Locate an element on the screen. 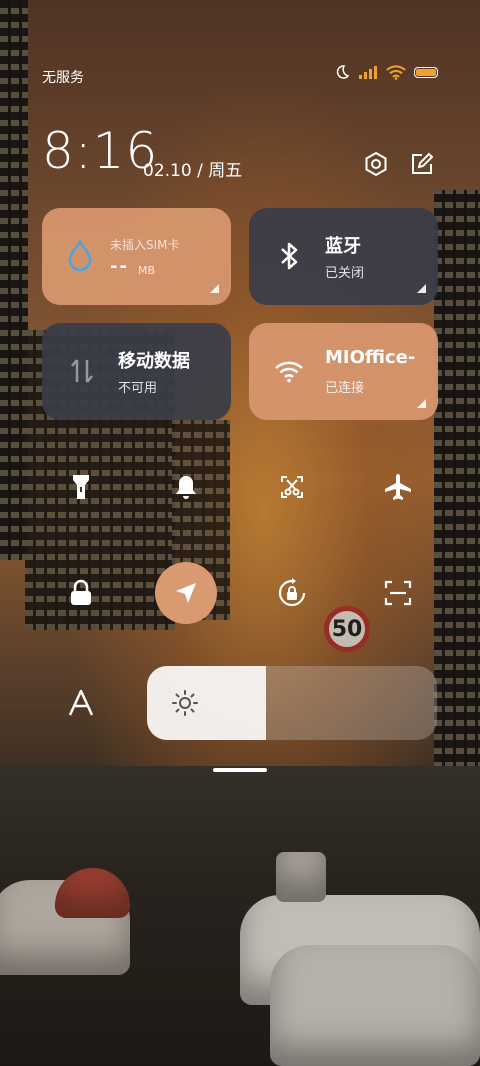 The height and width of the screenshot is (1066, 480). wifi-tile: MIOffice- 已连接 is located at coordinates (343, 371).